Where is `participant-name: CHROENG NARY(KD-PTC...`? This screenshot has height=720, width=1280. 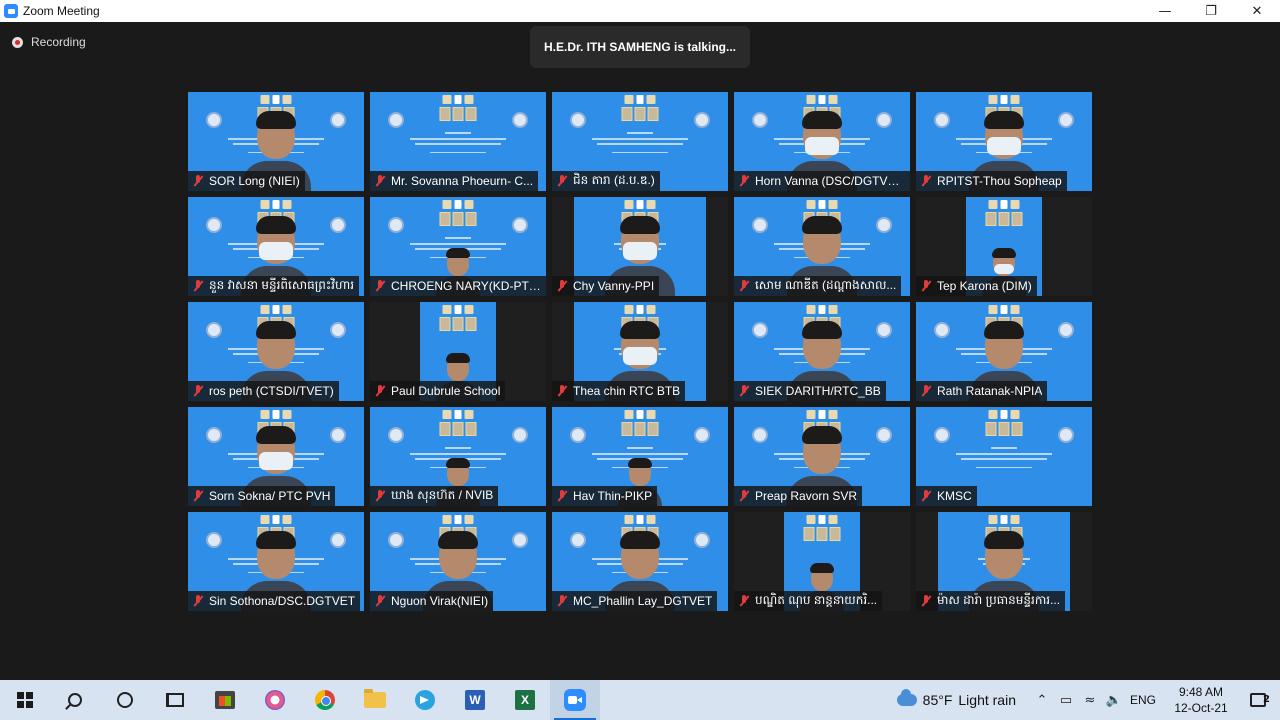
participant-name: CHROENG NARY(KD-PTC... is located at coordinates (466, 286).